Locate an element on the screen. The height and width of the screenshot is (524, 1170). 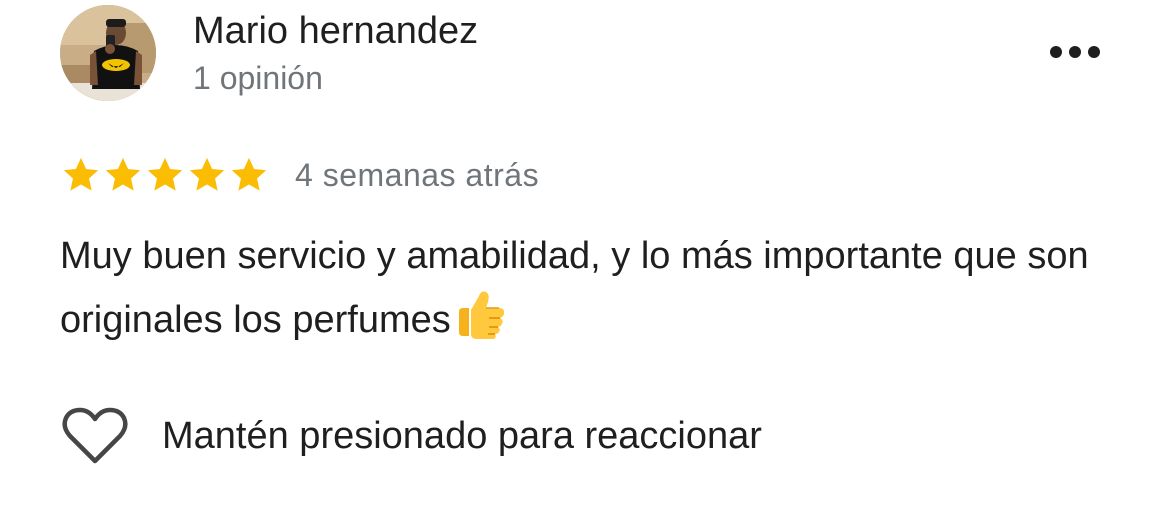
star-rating is located at coordinates (165, 175).